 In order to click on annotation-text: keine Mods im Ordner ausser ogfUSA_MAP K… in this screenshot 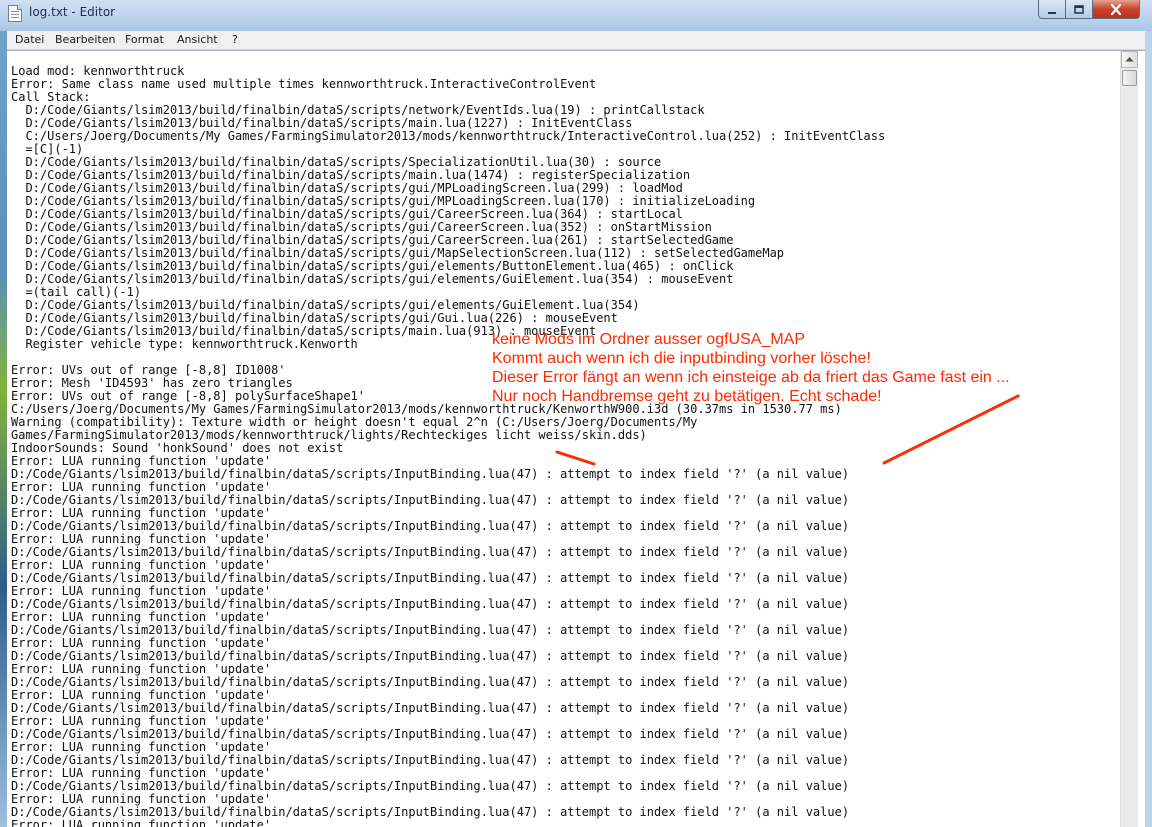, I will do `click(751, 368)`.